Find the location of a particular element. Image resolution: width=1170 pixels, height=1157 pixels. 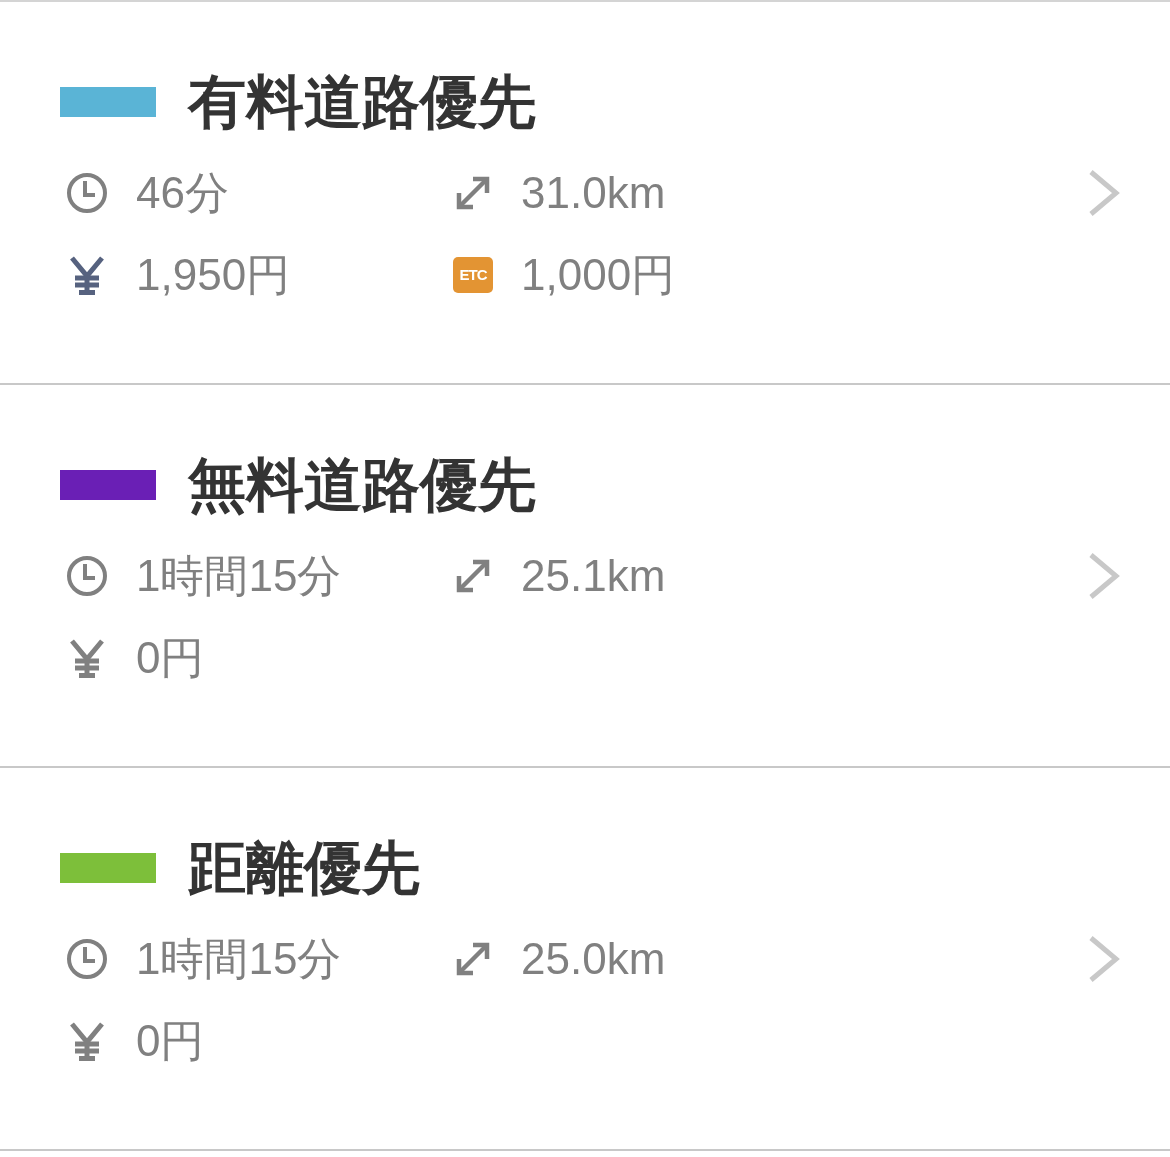

distance-text: 25.1km is located at coordinates (593, 575).